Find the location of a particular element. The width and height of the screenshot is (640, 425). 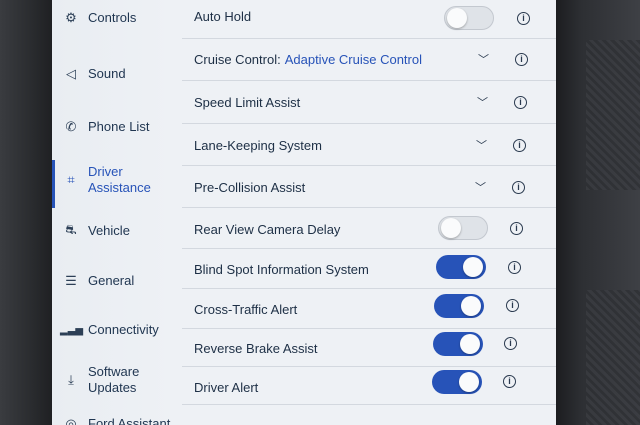

setting-row-rear-camera-delay: Rear View Camera Delay i is located at coordinates (369, 228).